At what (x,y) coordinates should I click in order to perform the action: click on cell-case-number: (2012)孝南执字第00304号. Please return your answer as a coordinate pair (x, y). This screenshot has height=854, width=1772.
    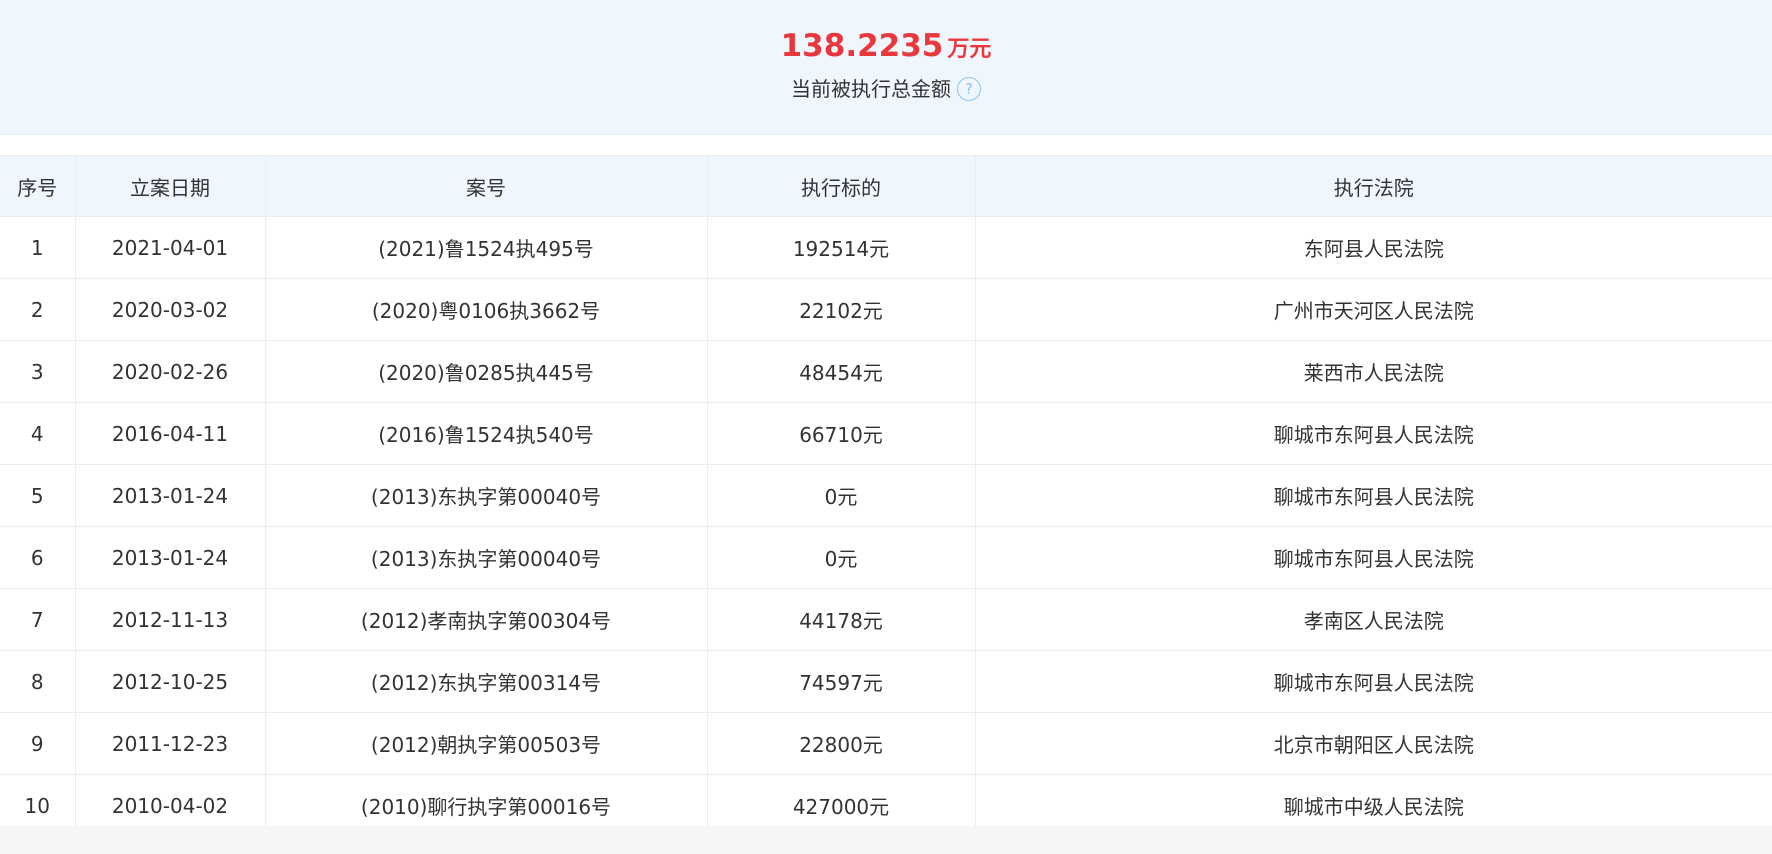
    Looking at the image, I should click on (486, 619).